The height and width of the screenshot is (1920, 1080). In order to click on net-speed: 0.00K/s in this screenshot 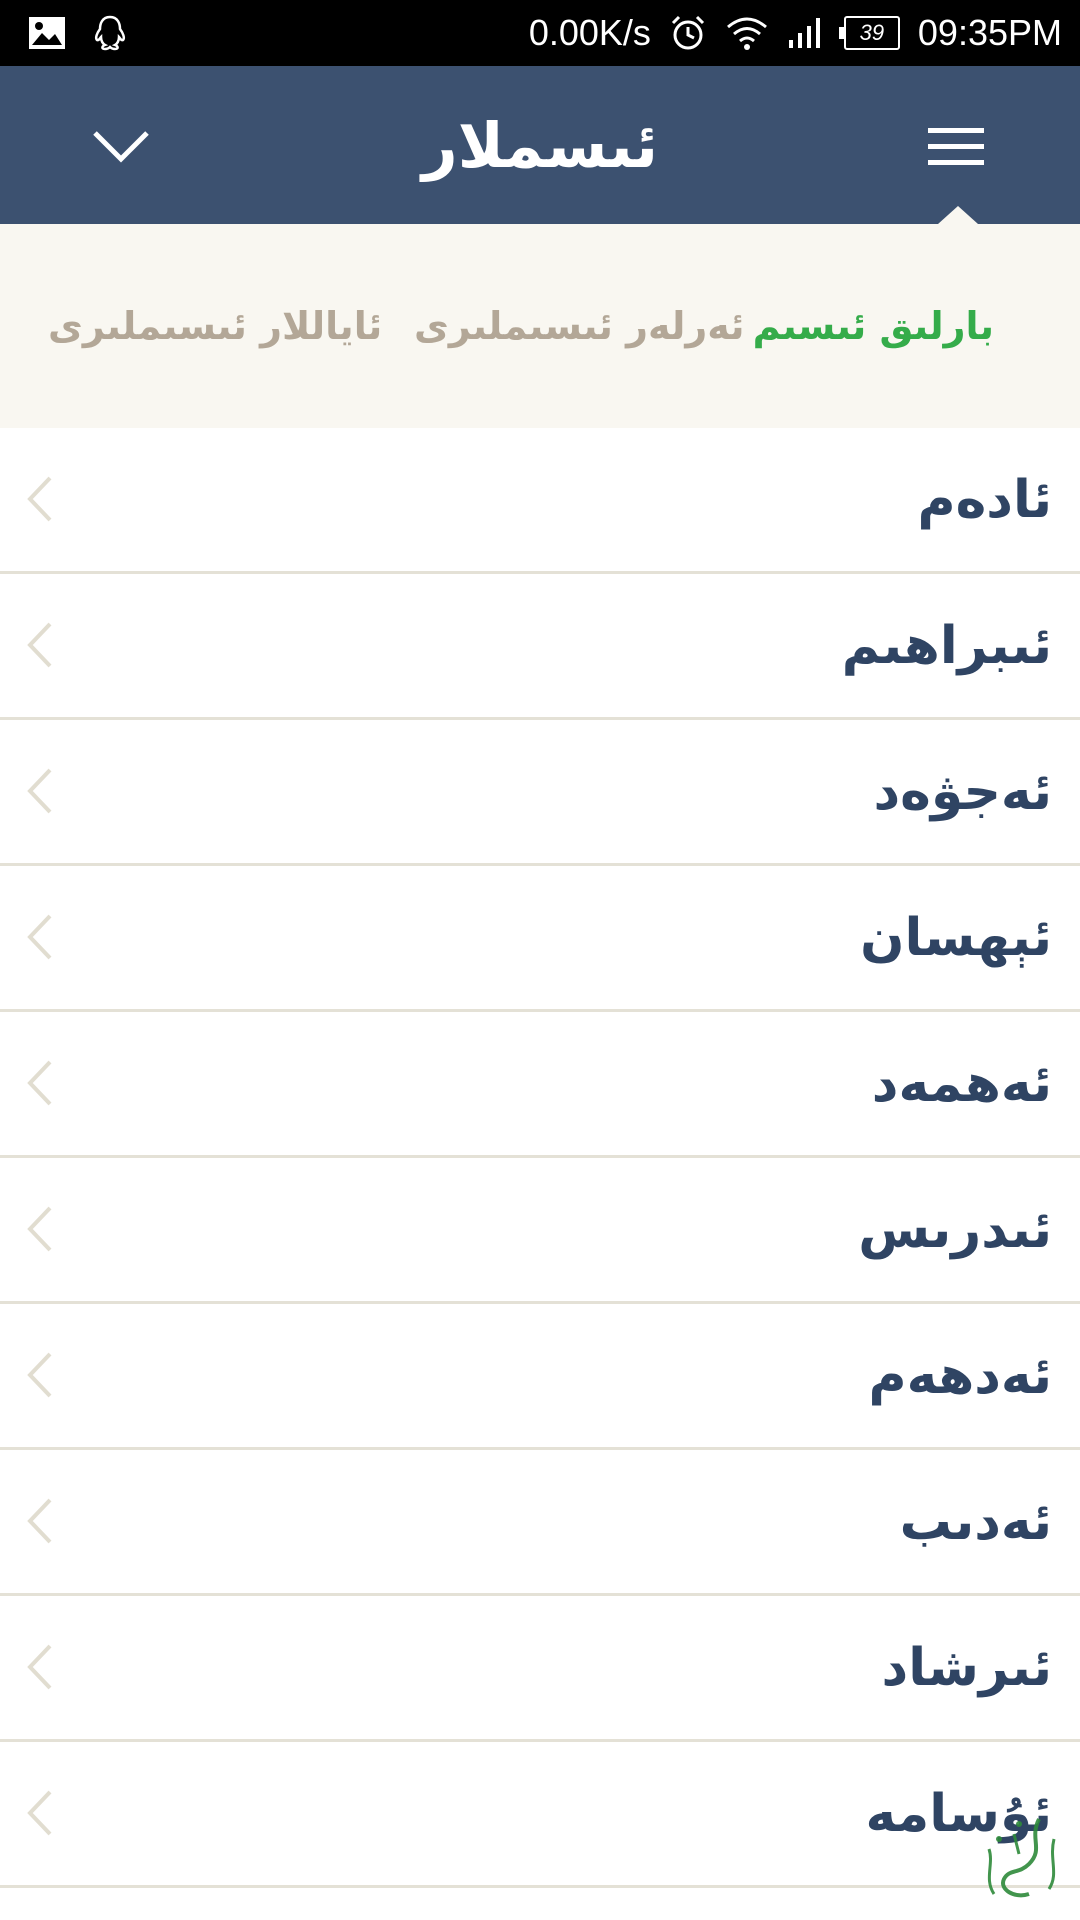, I will do `click(589, 32)`.